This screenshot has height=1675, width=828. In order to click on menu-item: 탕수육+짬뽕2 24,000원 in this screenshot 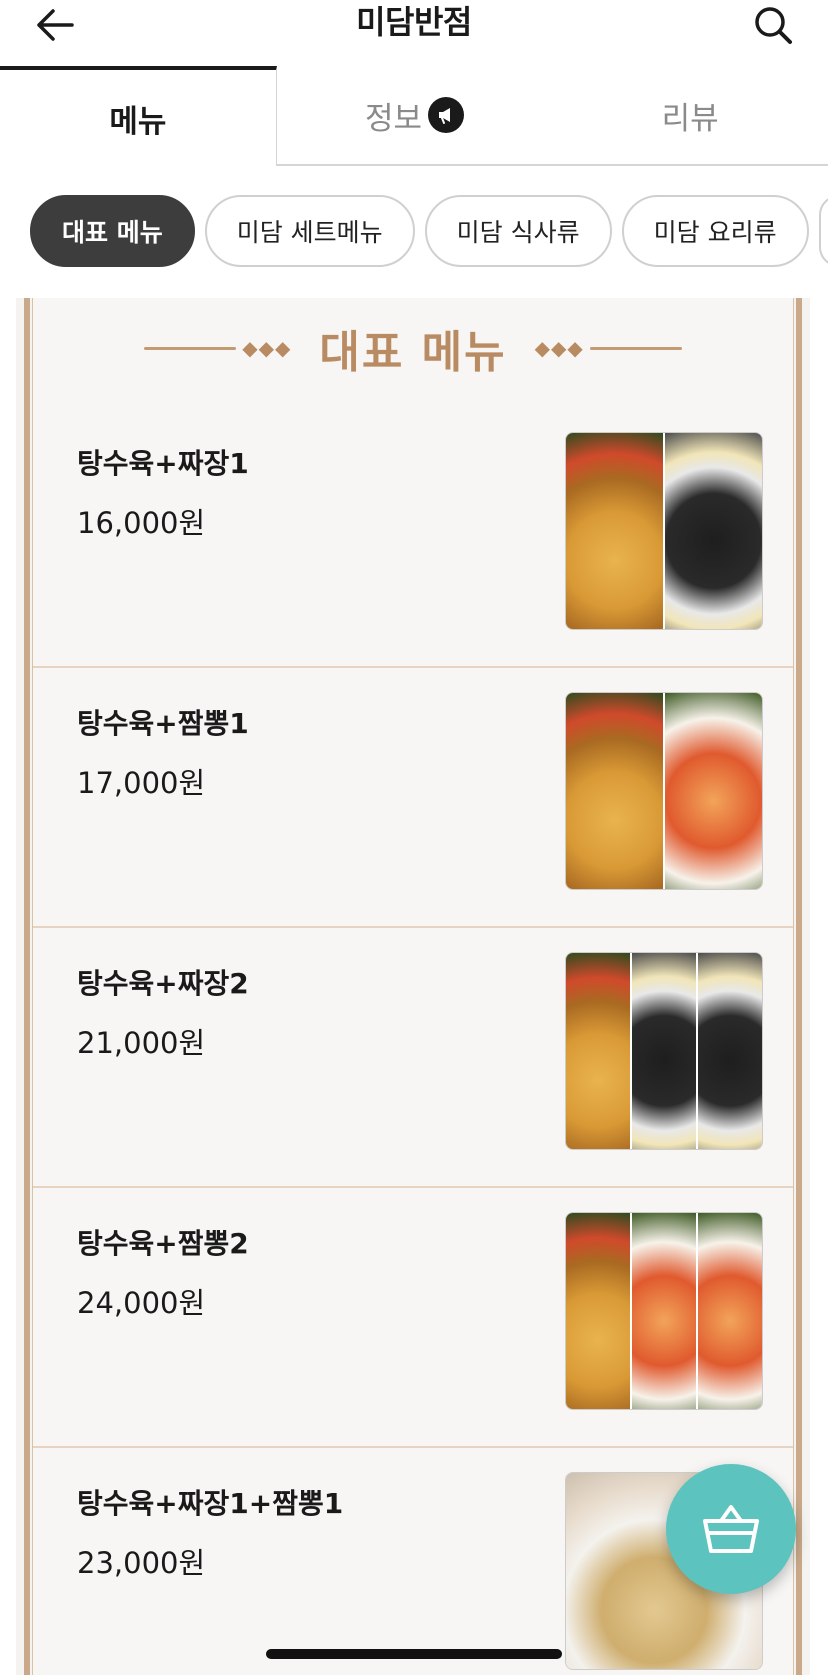, I will do `click(413, 1318)`.